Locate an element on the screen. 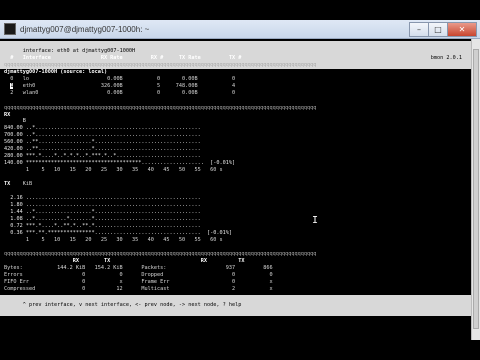 The height and width of the screenshot is (360, 480). interface-row: 1 eth0 326.00B 5 748.00B 4 is located at coordinates (119, 86).